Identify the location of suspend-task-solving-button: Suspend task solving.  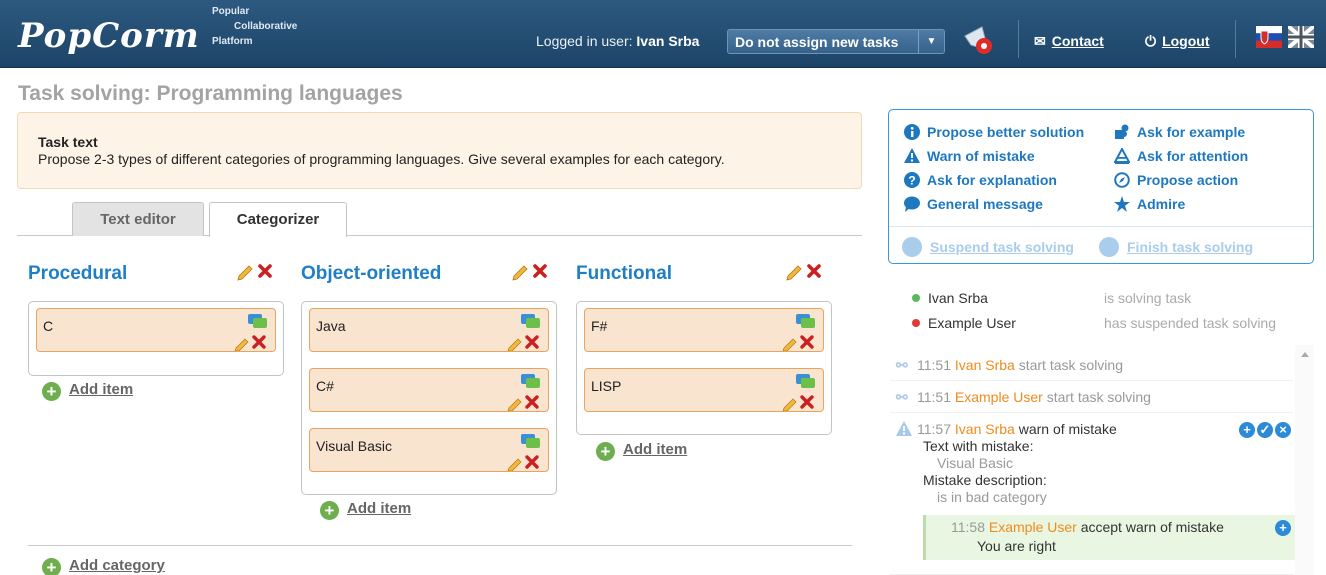
(988, 247).